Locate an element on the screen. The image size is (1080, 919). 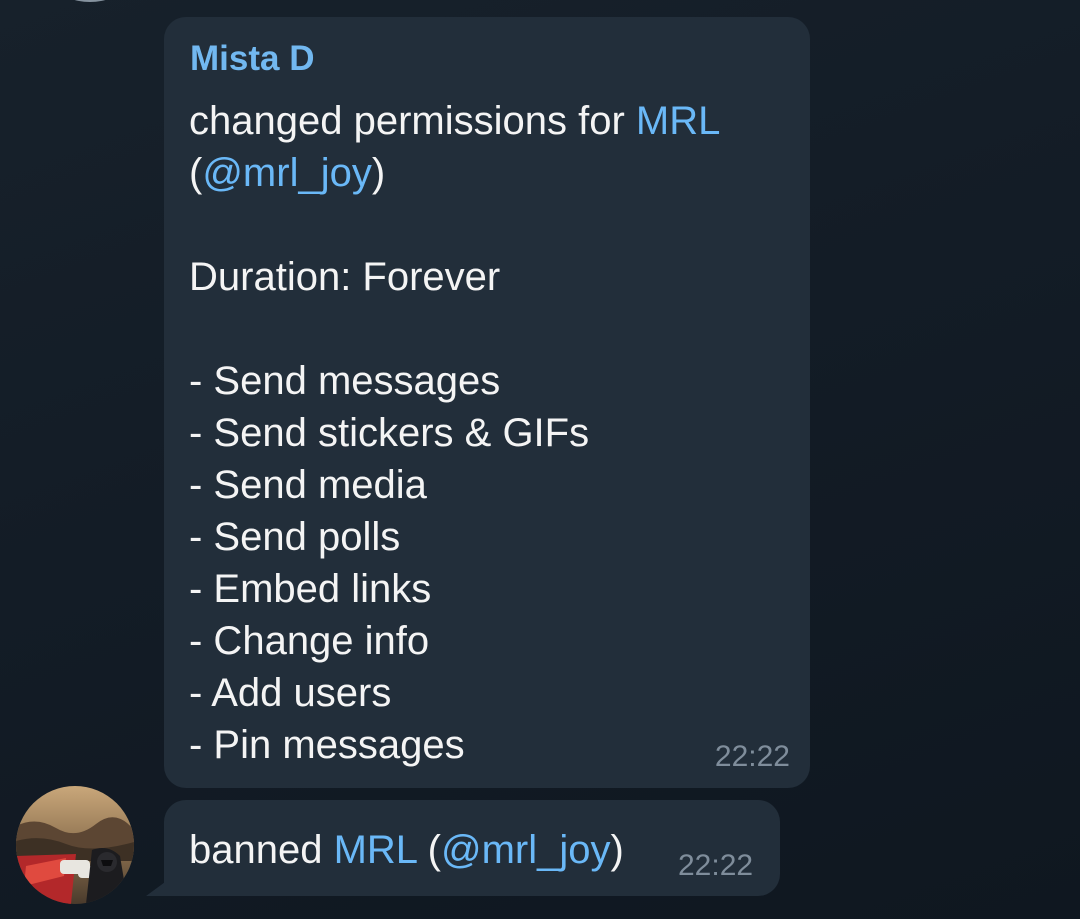
permission-item: - Pin messages is located at coordinates (327, 745).